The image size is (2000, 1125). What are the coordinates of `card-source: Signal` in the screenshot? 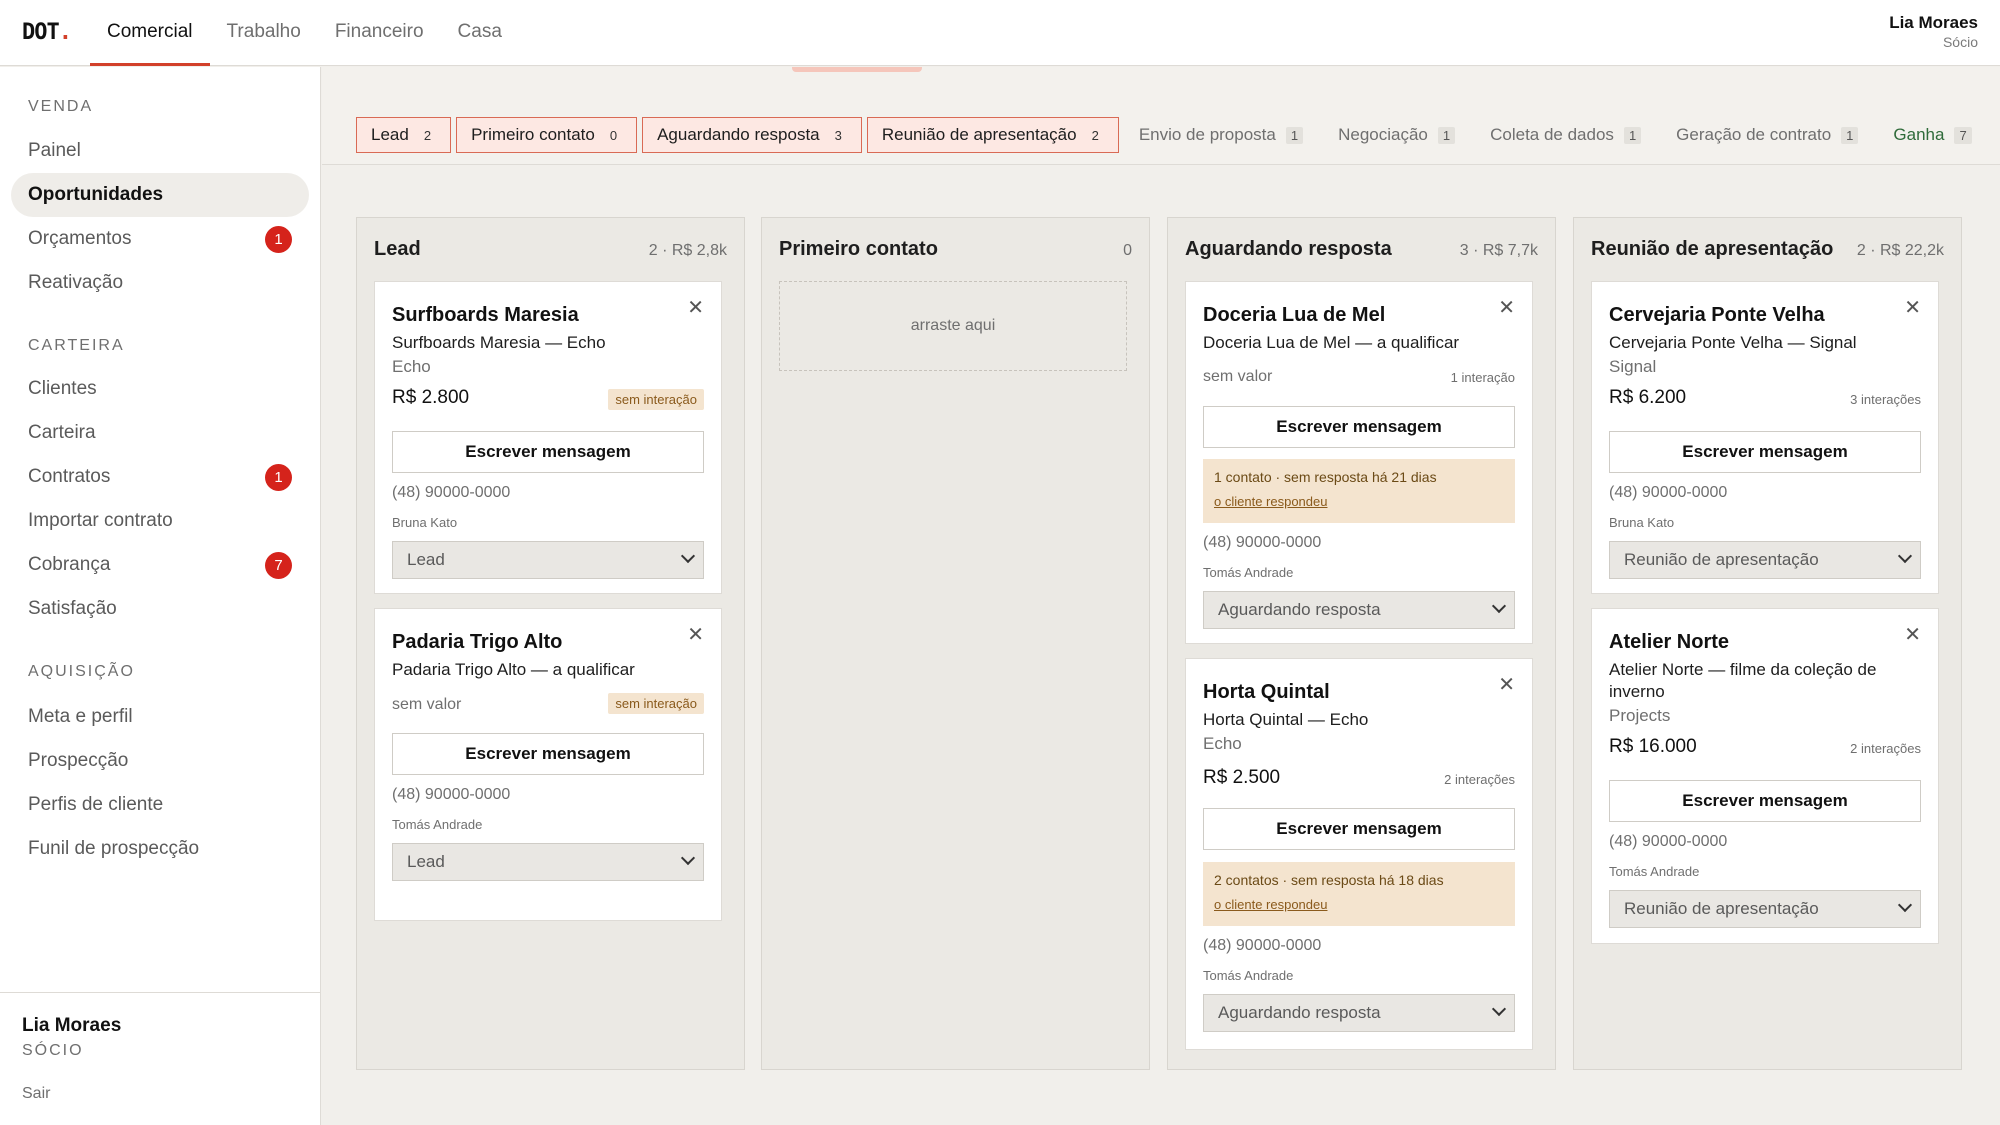 It's located at (1633, 366).